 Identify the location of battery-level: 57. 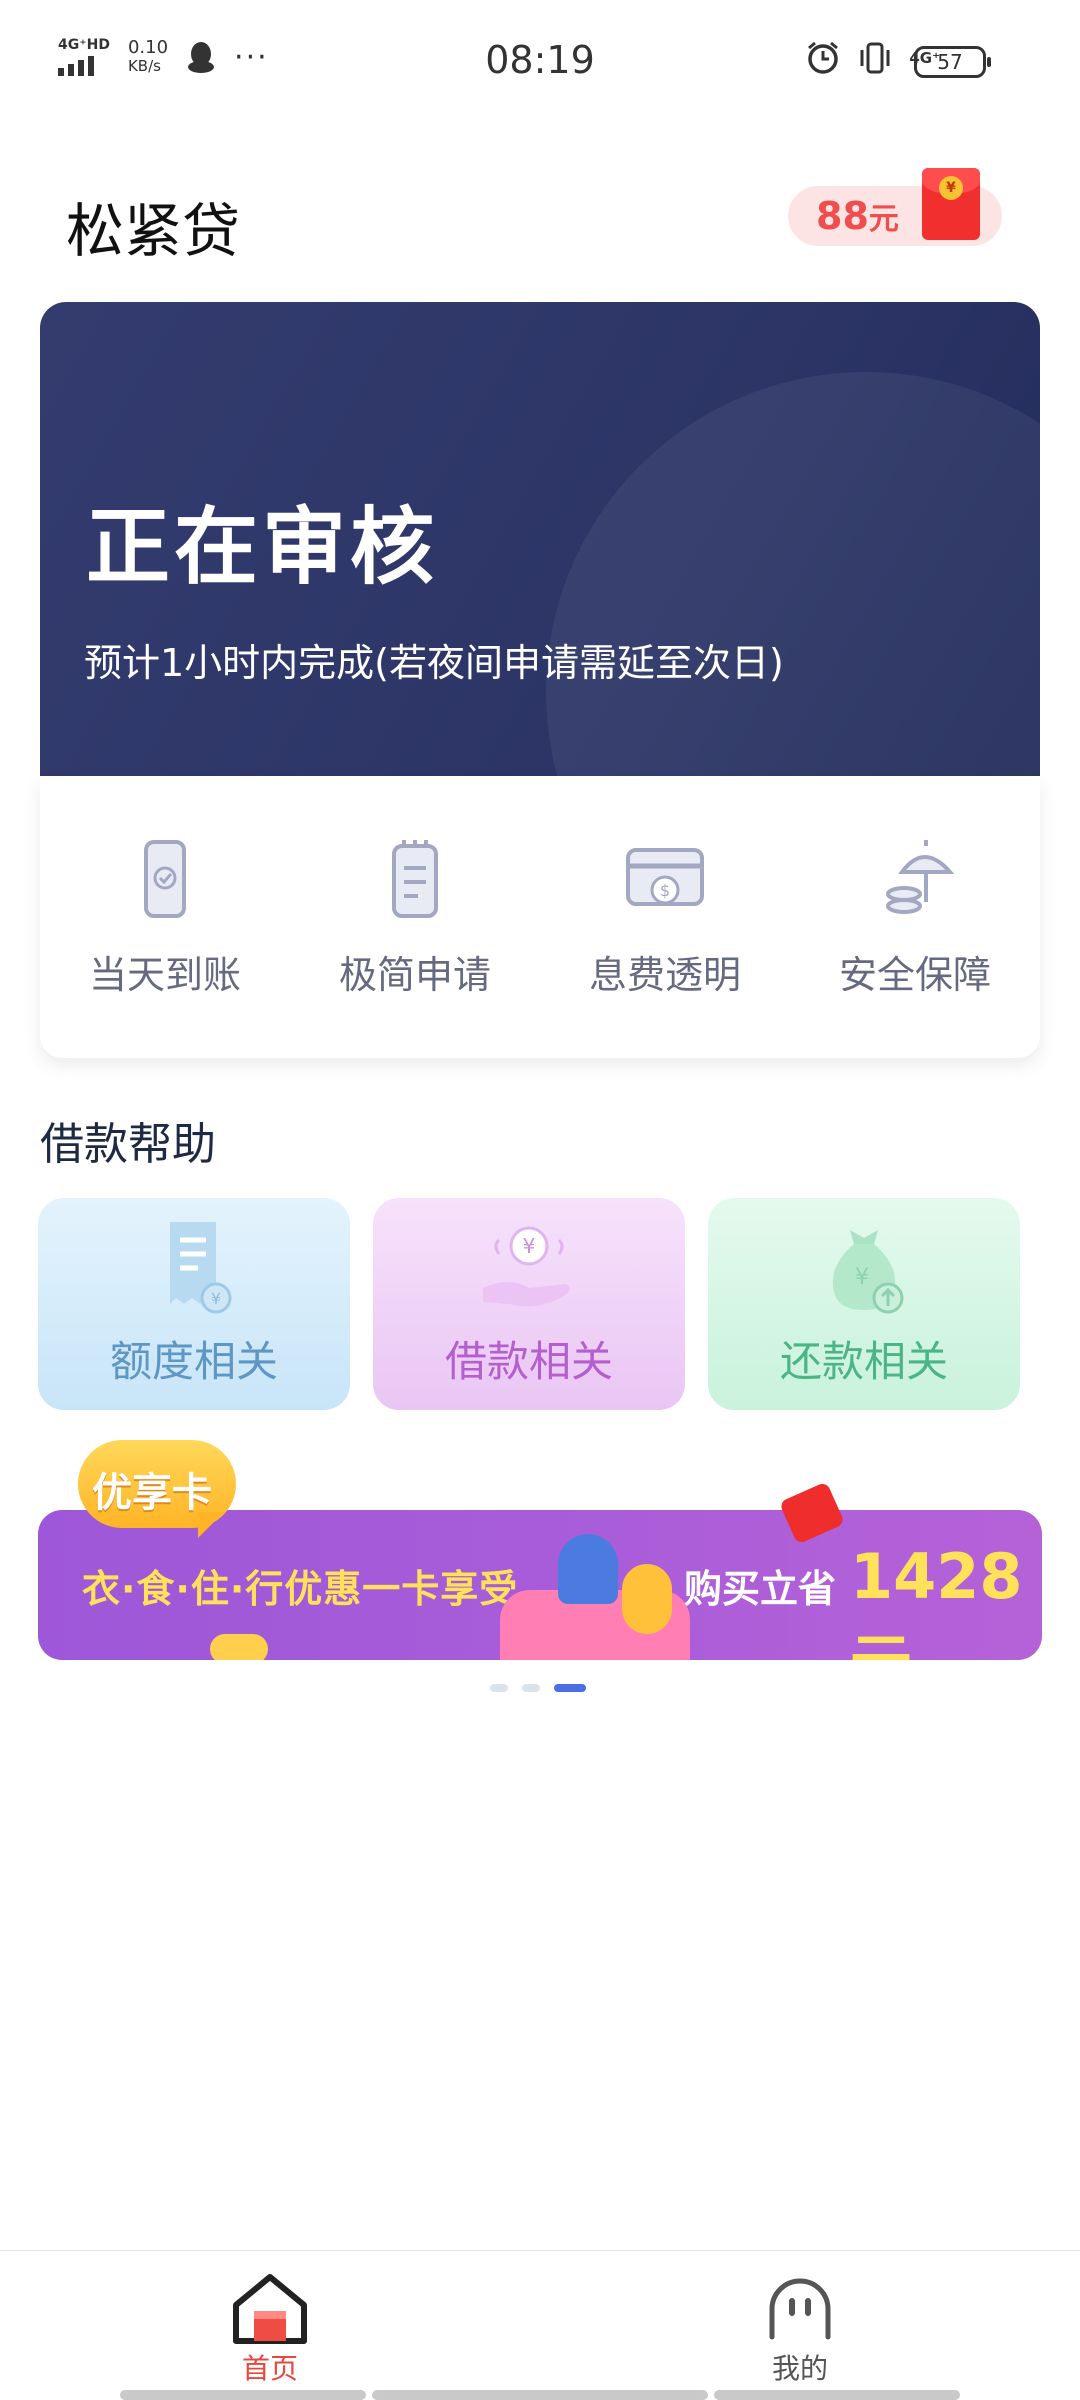
(950, 62).